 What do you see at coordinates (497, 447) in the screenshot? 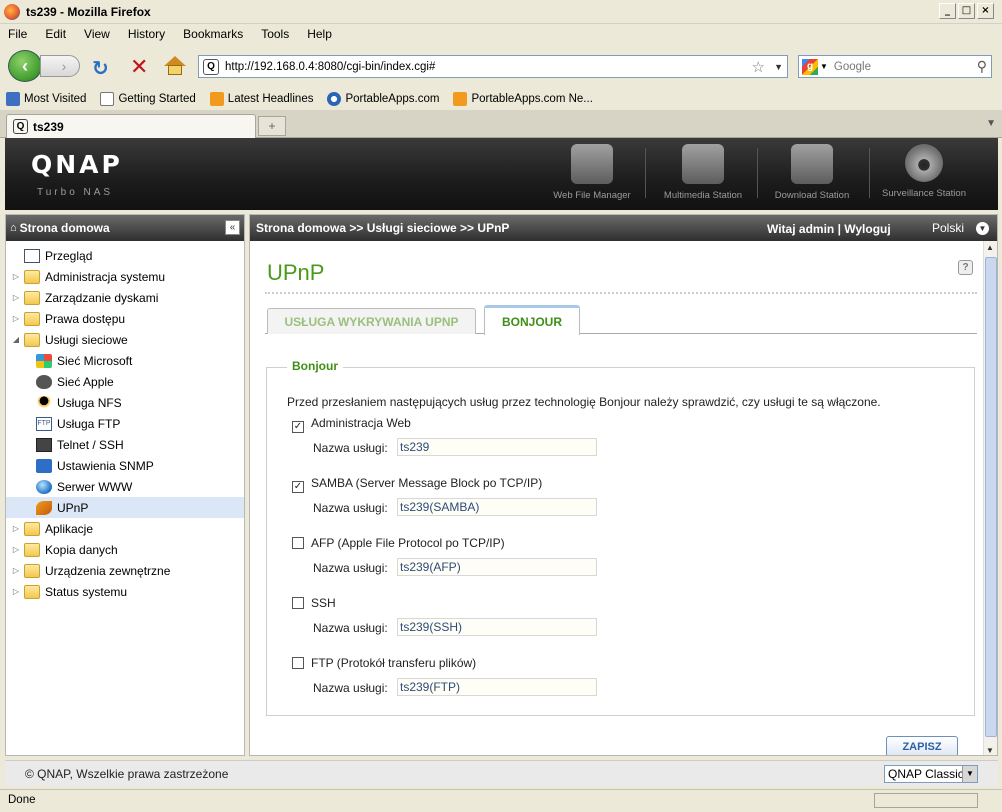
I see `web-admin-name-input: ts239` at bounding box center [497, 447].